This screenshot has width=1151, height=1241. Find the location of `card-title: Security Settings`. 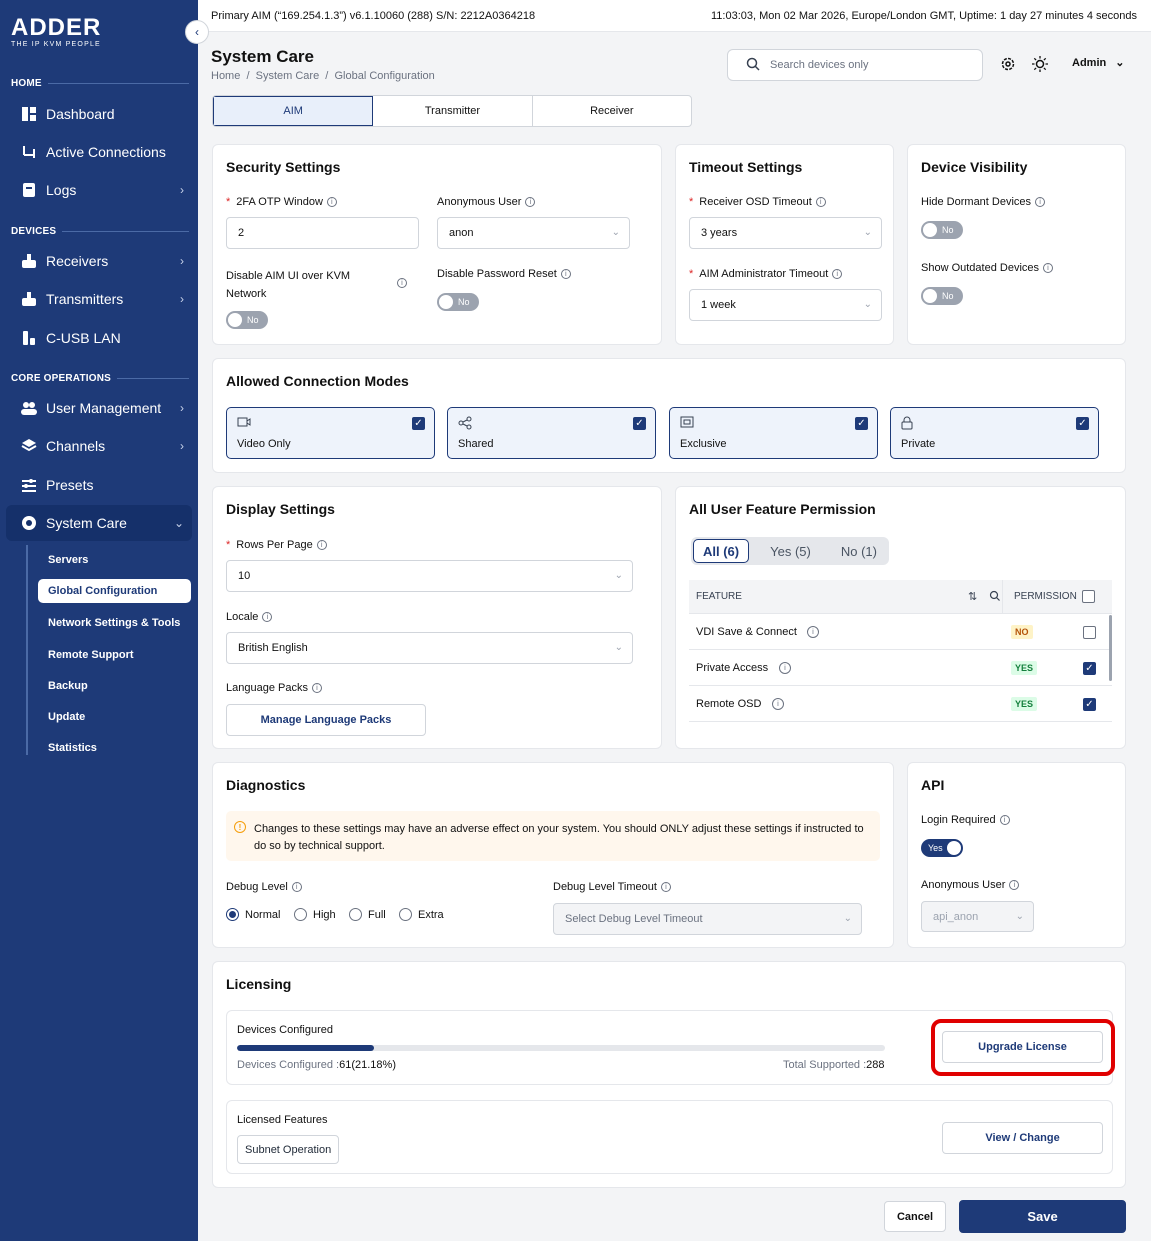

card-title: Security Settings is located at coordinates (283, 167).